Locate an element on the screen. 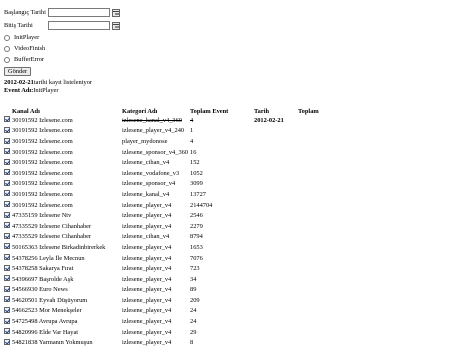  cell-toplam-event: 209 is located at coordinates (195, 300).